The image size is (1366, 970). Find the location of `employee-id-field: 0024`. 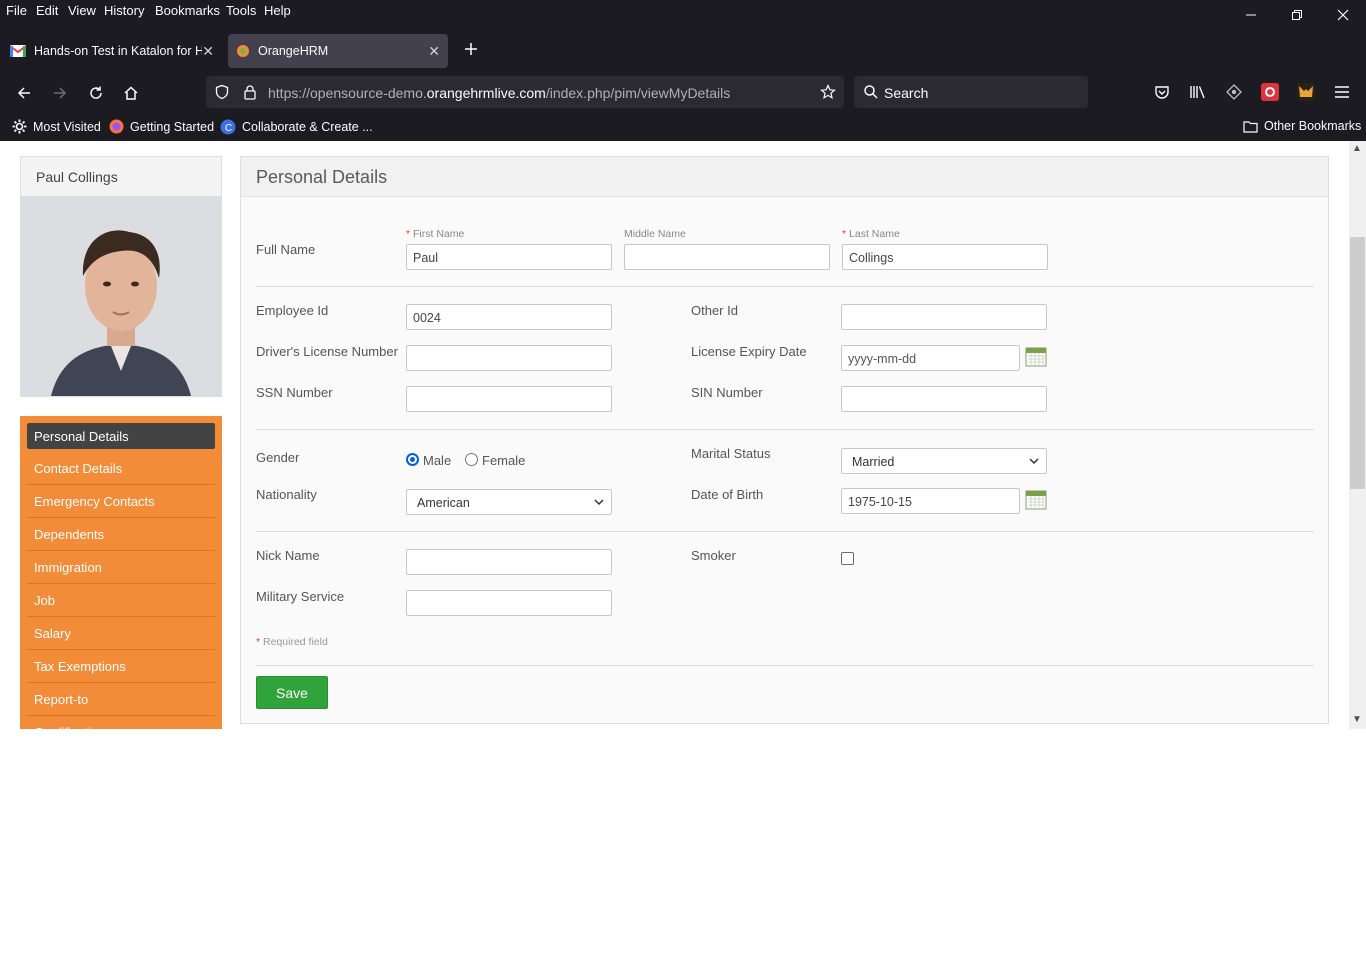

employee-id-field: 0024 is located at coordinates (509, 317).